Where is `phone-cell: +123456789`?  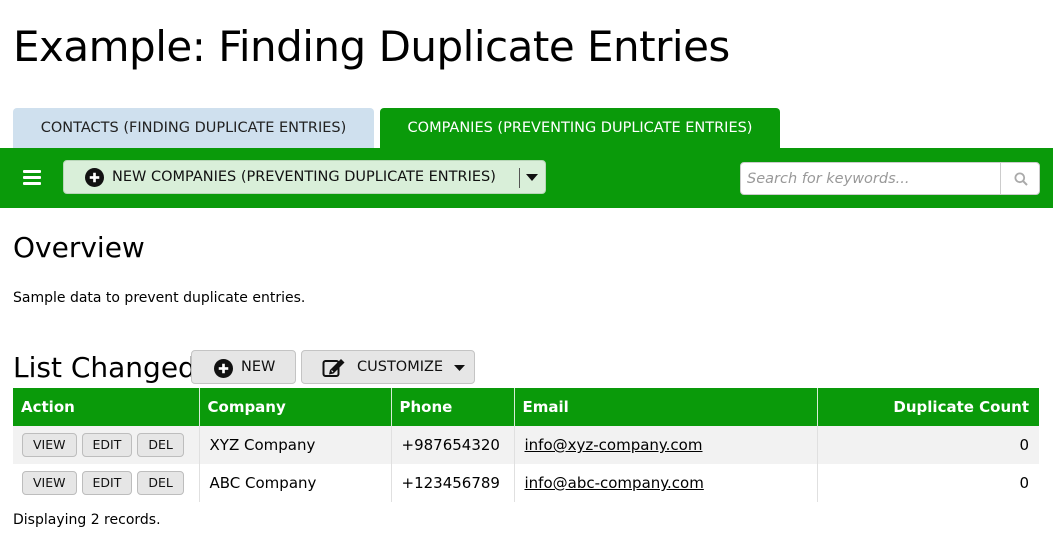 phone-cell: +123456789 is located at coordinates (453, 483).